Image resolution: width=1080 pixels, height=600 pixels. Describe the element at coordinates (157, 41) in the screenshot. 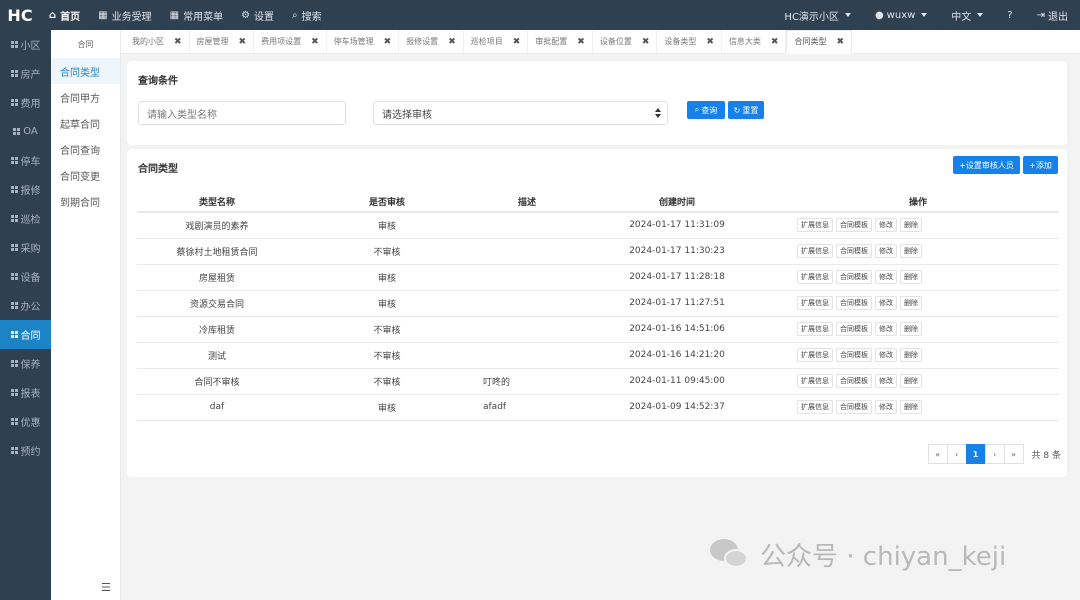

I see `tab-my-community: 我的小区 ✖` at that location.